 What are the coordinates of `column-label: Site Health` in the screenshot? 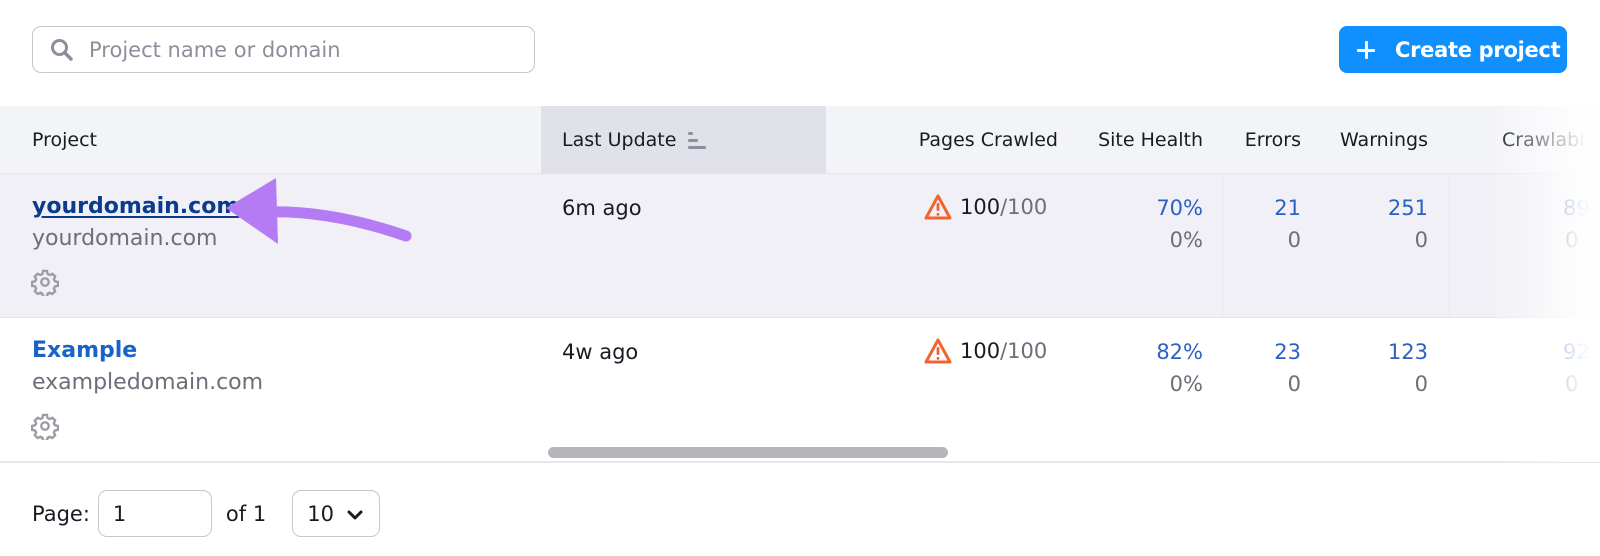 It's located at (1150, 140).